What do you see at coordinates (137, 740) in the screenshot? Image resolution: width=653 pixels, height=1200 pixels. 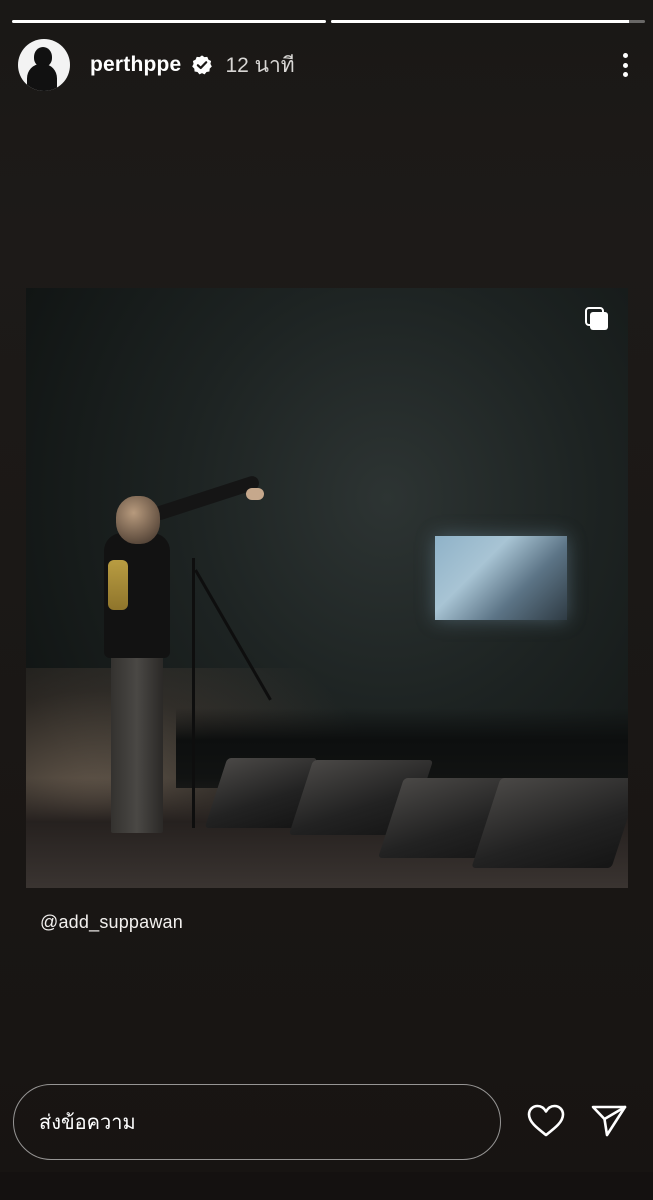 I see `performer-legs` at bounding box center [137, 740].